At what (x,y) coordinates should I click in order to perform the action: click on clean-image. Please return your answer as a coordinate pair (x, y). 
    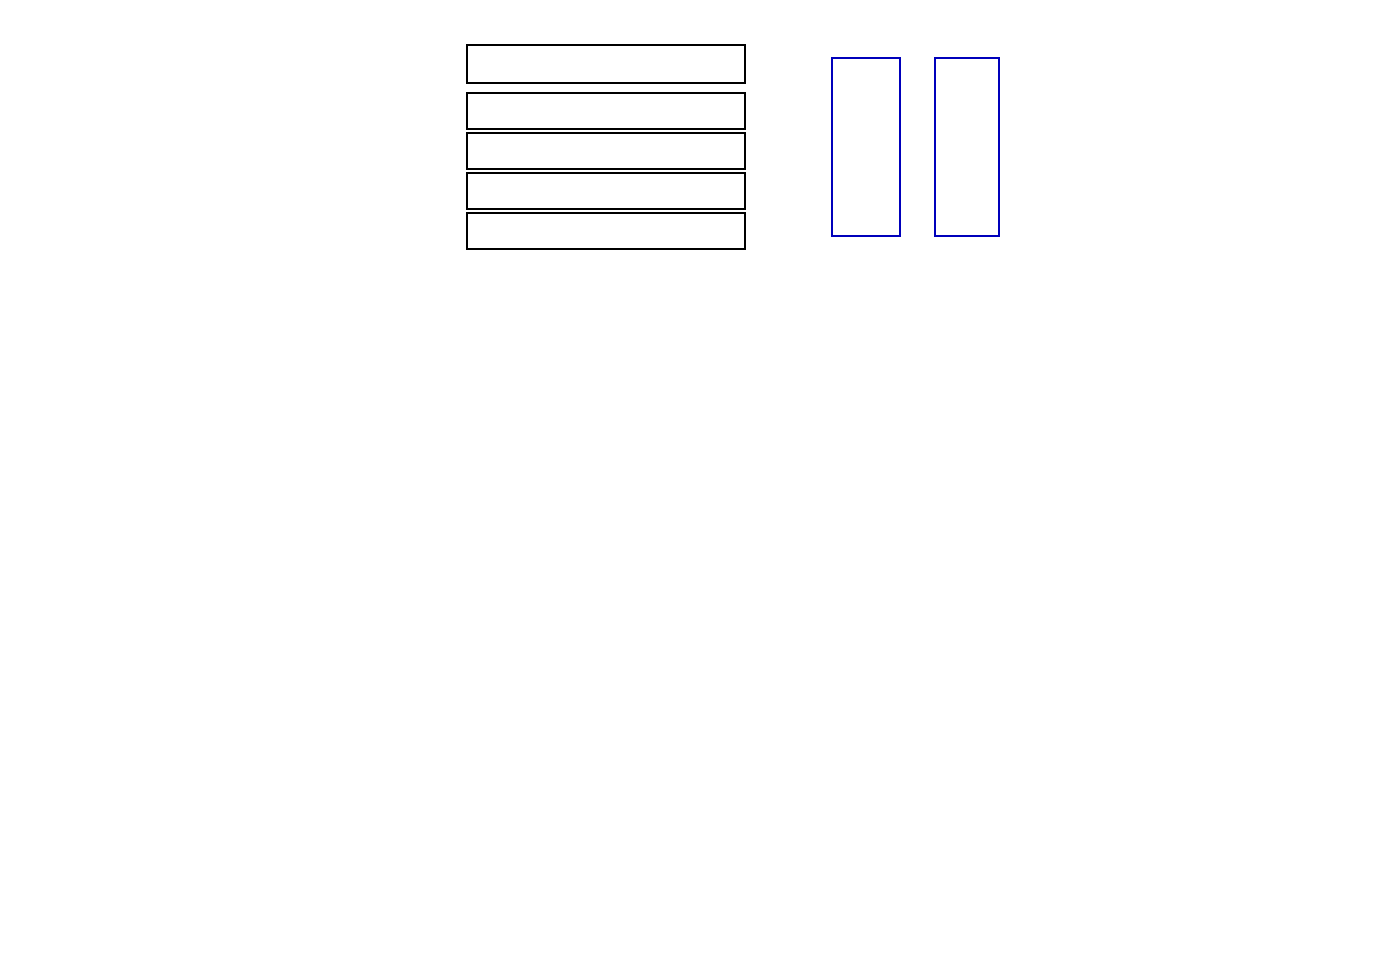
    Looking at the image, I should click on (967, 147).